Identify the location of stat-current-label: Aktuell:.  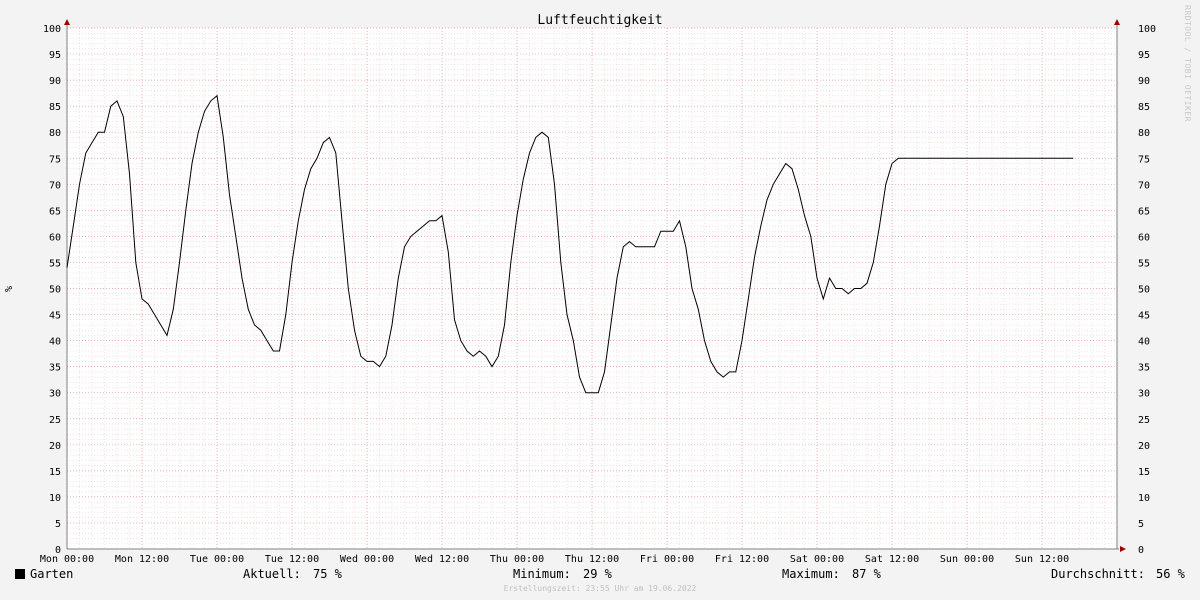
(272, 574).